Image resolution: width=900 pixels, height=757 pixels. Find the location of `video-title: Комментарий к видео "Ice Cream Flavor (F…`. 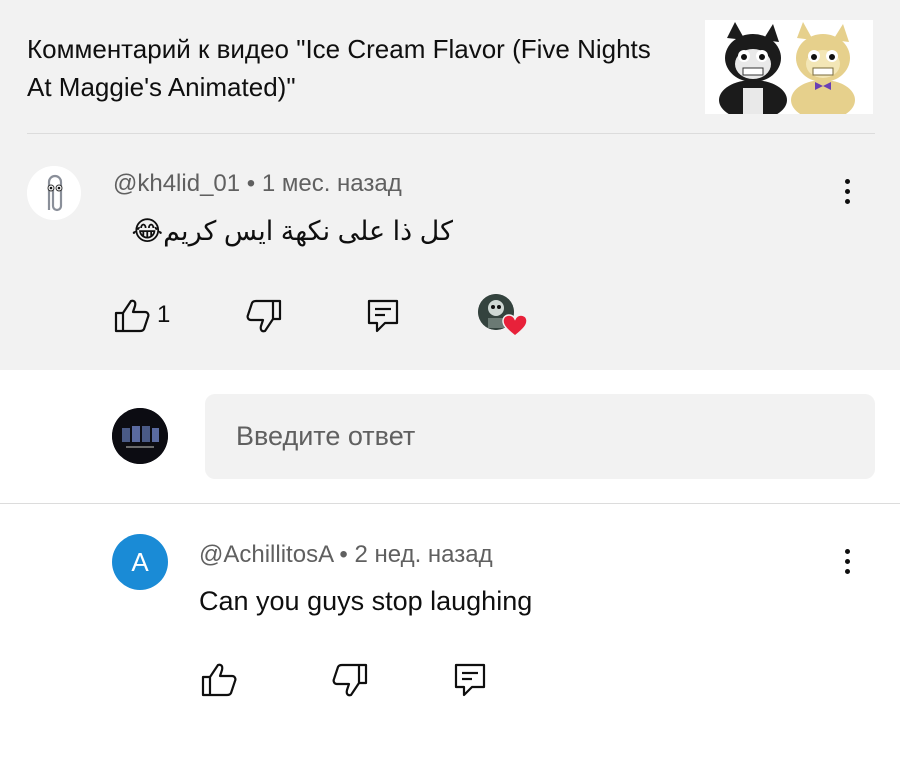

video-title: Комментарий к видео "Ice Cream Flavor (F… is located at coordinates (347, 68).